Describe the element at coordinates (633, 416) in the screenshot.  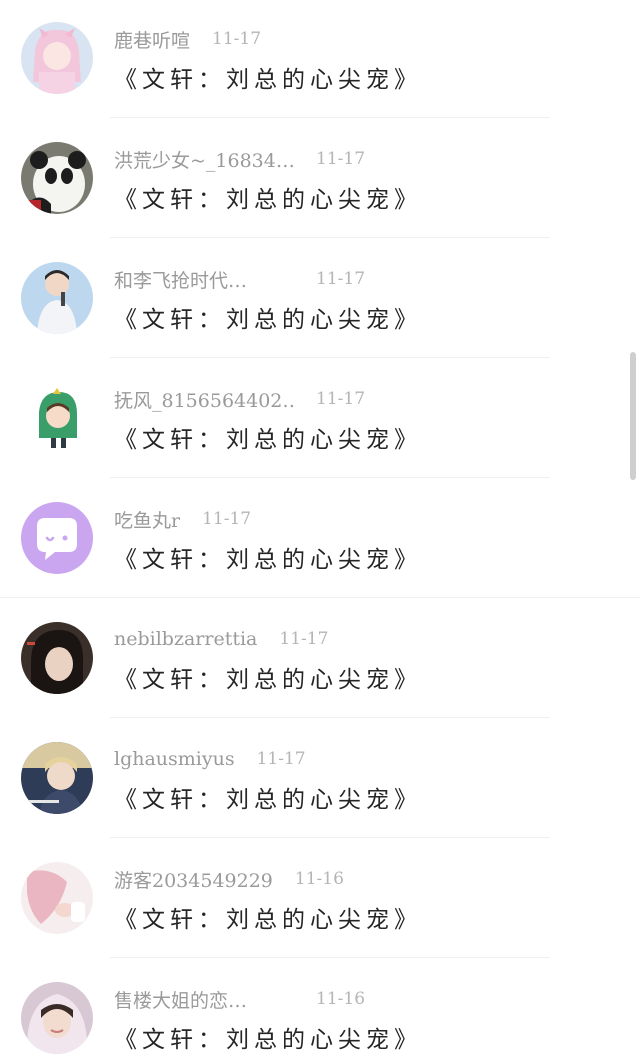
I see `scrollbar` at that location.